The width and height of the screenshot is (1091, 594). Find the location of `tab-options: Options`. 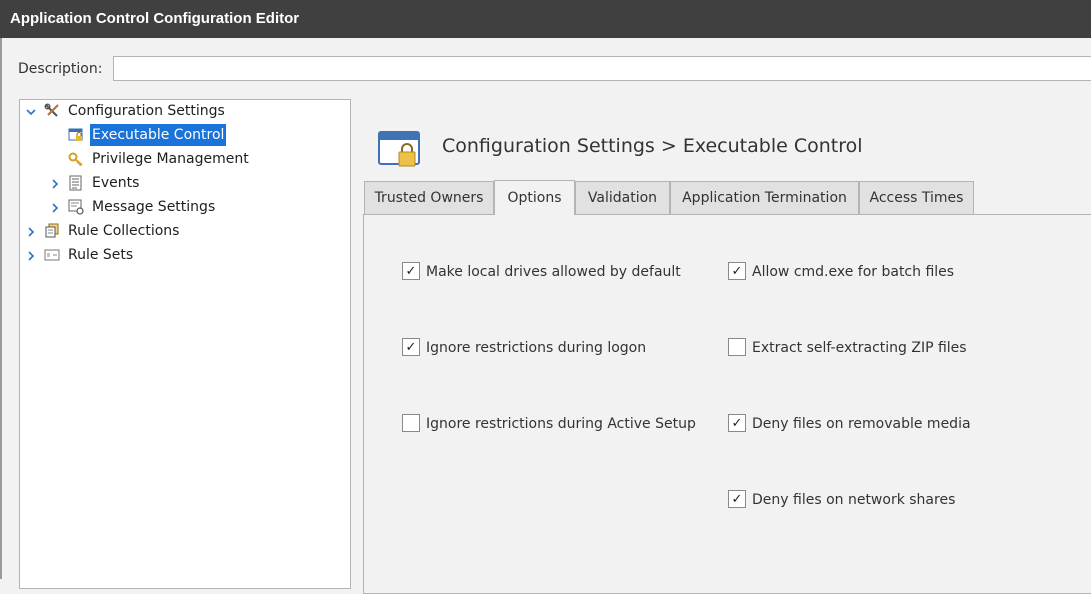

tab-options: Options is located at coordinates (534, 197).